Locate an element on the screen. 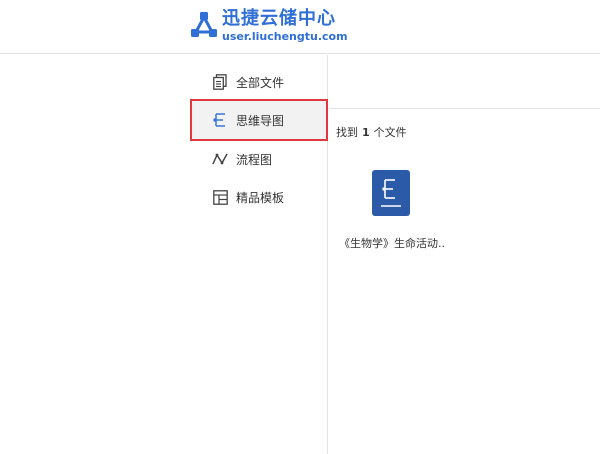 The height and width of the screenshot is (454, 600). flowline-icon is located at coordinates (220, 159).